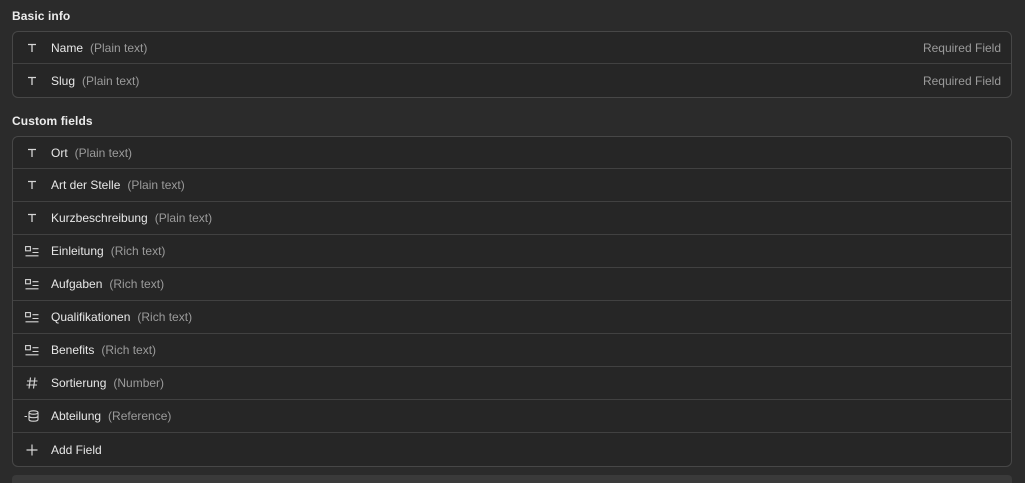  I want to click on field-row-aufgaben: Aufgaben (Rich text), so click(512, 284).